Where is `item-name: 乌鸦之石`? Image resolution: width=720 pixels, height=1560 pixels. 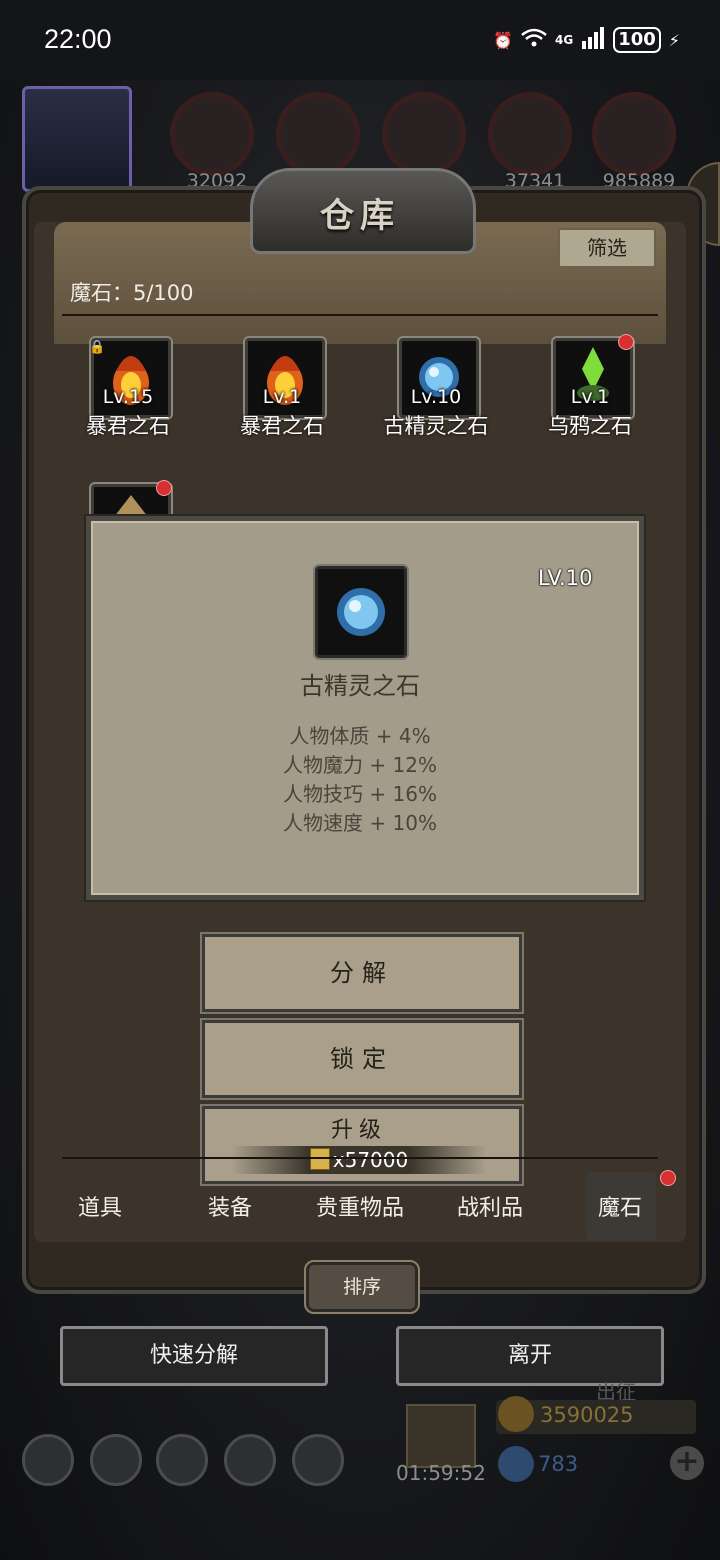
item-name: 乌鸦之石 is located at coordinates (590, 426).